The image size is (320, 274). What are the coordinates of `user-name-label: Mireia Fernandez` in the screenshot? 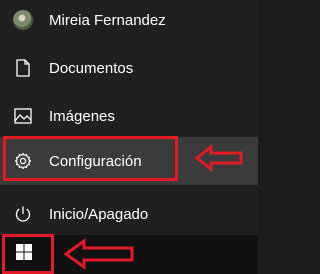 It's located at (107, 20).